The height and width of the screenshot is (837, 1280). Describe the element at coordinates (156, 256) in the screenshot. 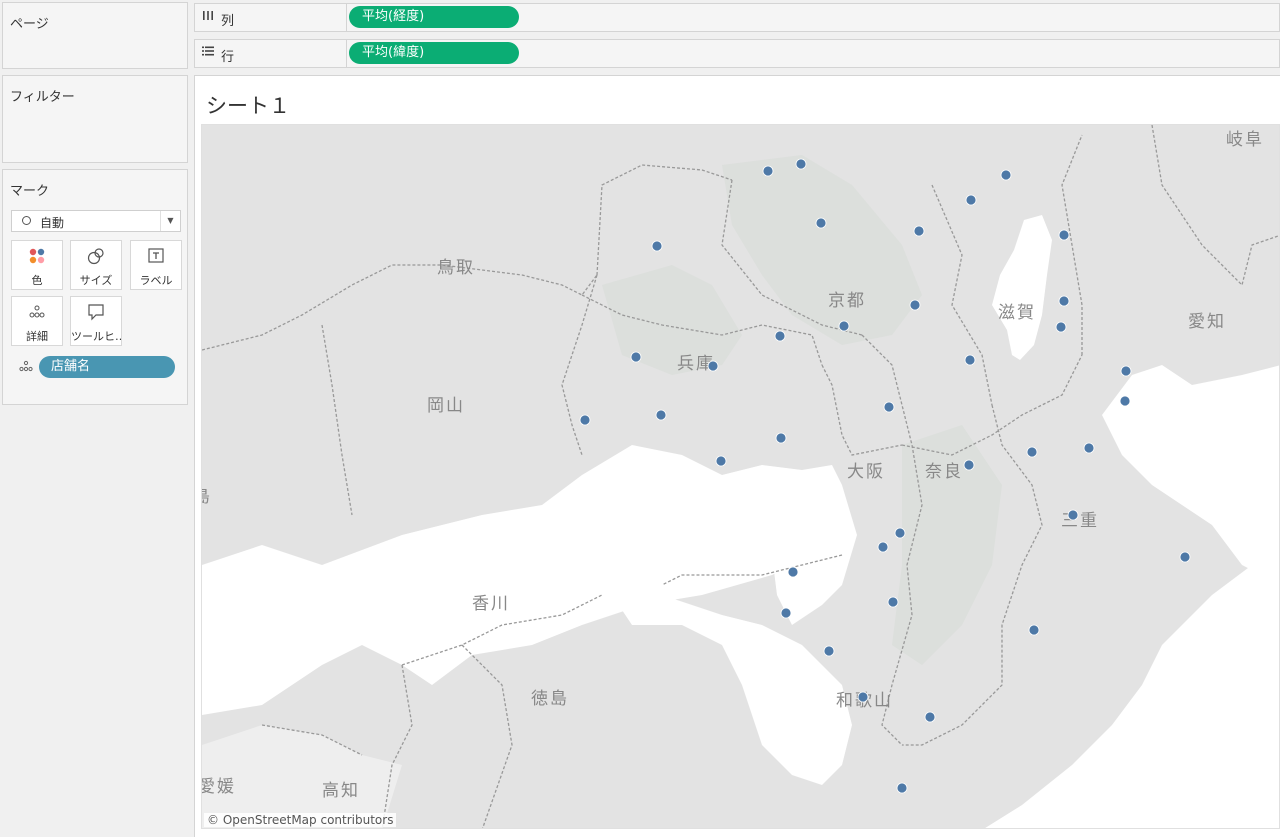

I see `label-icon` at that location.